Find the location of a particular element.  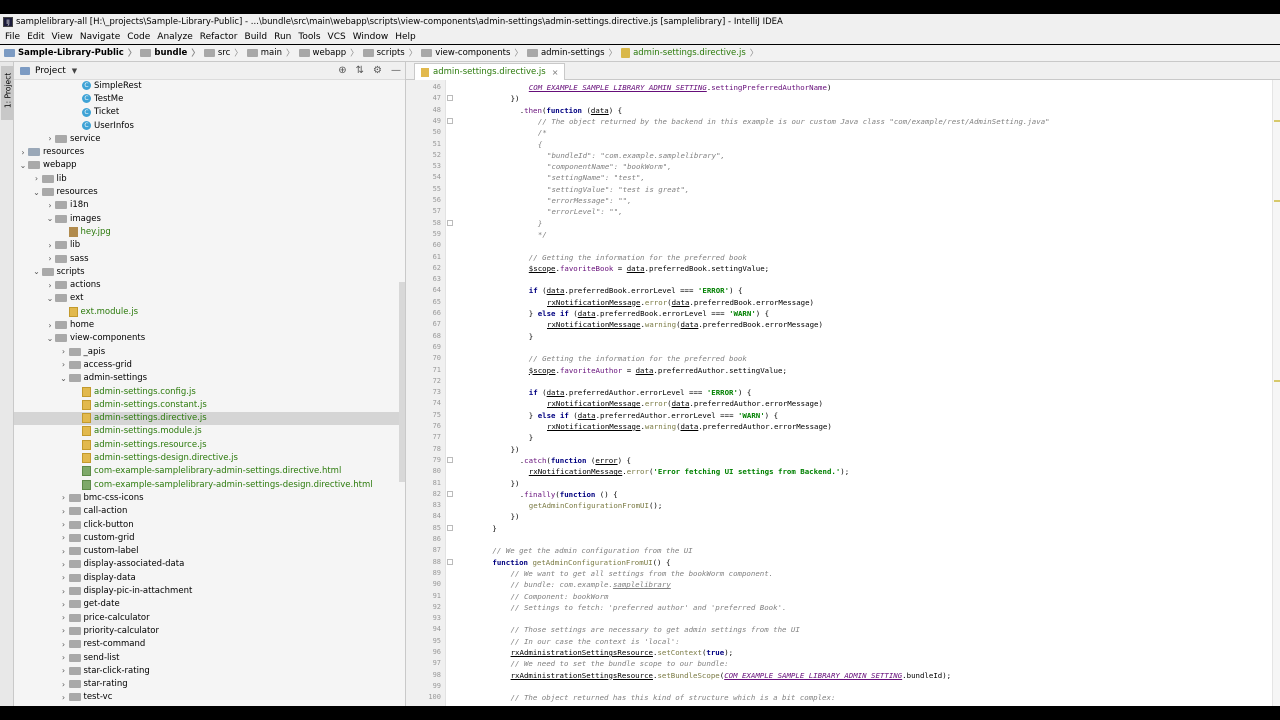

tree-item: ext.module.js is located at coordinates (209, 311).